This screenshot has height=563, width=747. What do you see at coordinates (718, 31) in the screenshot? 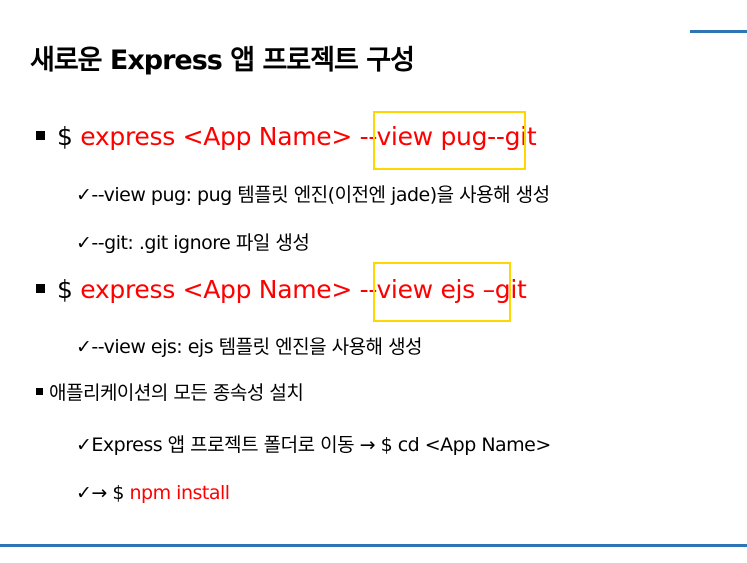
I see `top-accent-rule` at bounding box center [718, 31].